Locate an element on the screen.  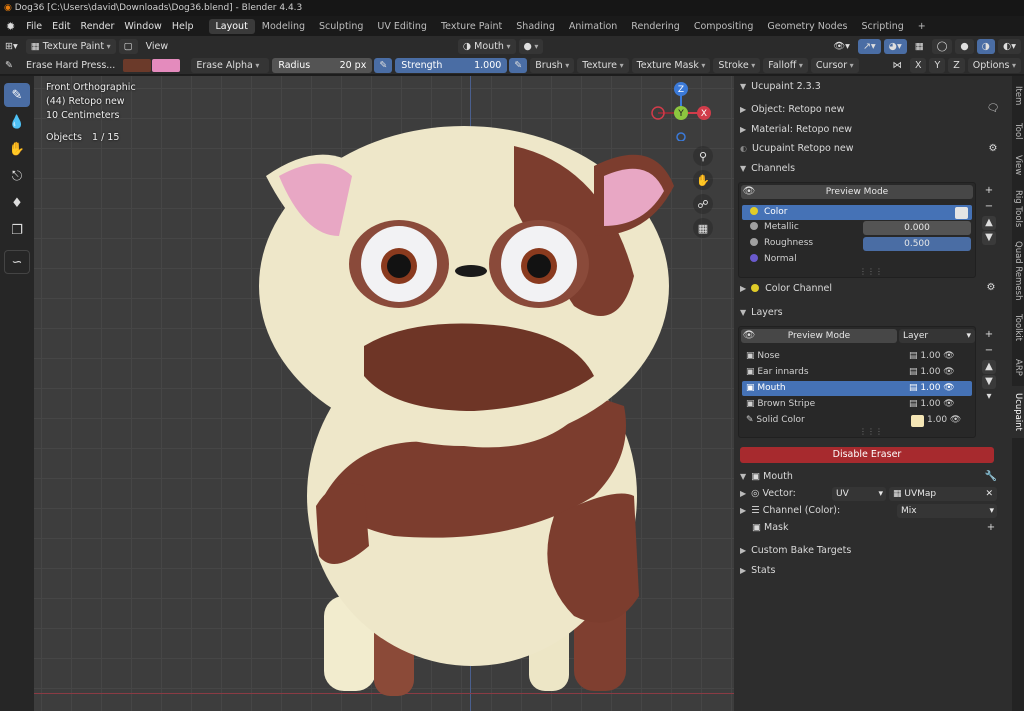
layers-preview-mode-button: Preview Mode is located at coordinates (819, 336).